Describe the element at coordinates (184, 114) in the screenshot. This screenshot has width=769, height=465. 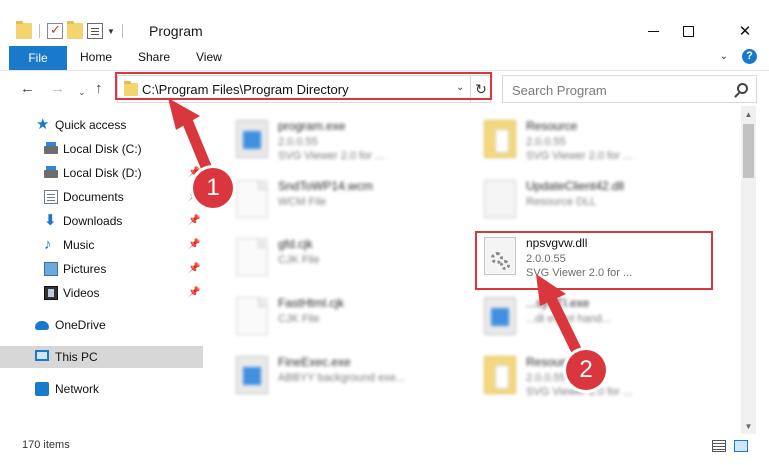
I see `arrow-1-head` at that location.